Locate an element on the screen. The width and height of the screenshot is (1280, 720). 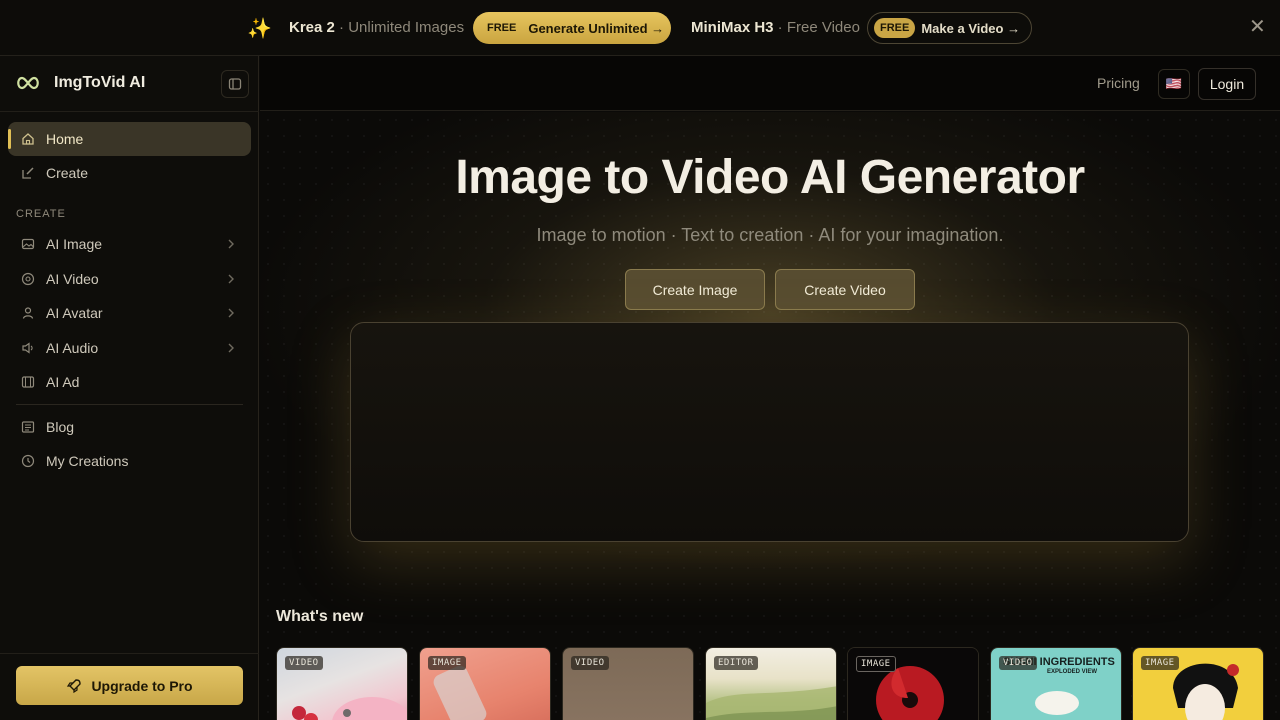
minimax-title: MiniMax H3 is located at coordinates (732, 27).